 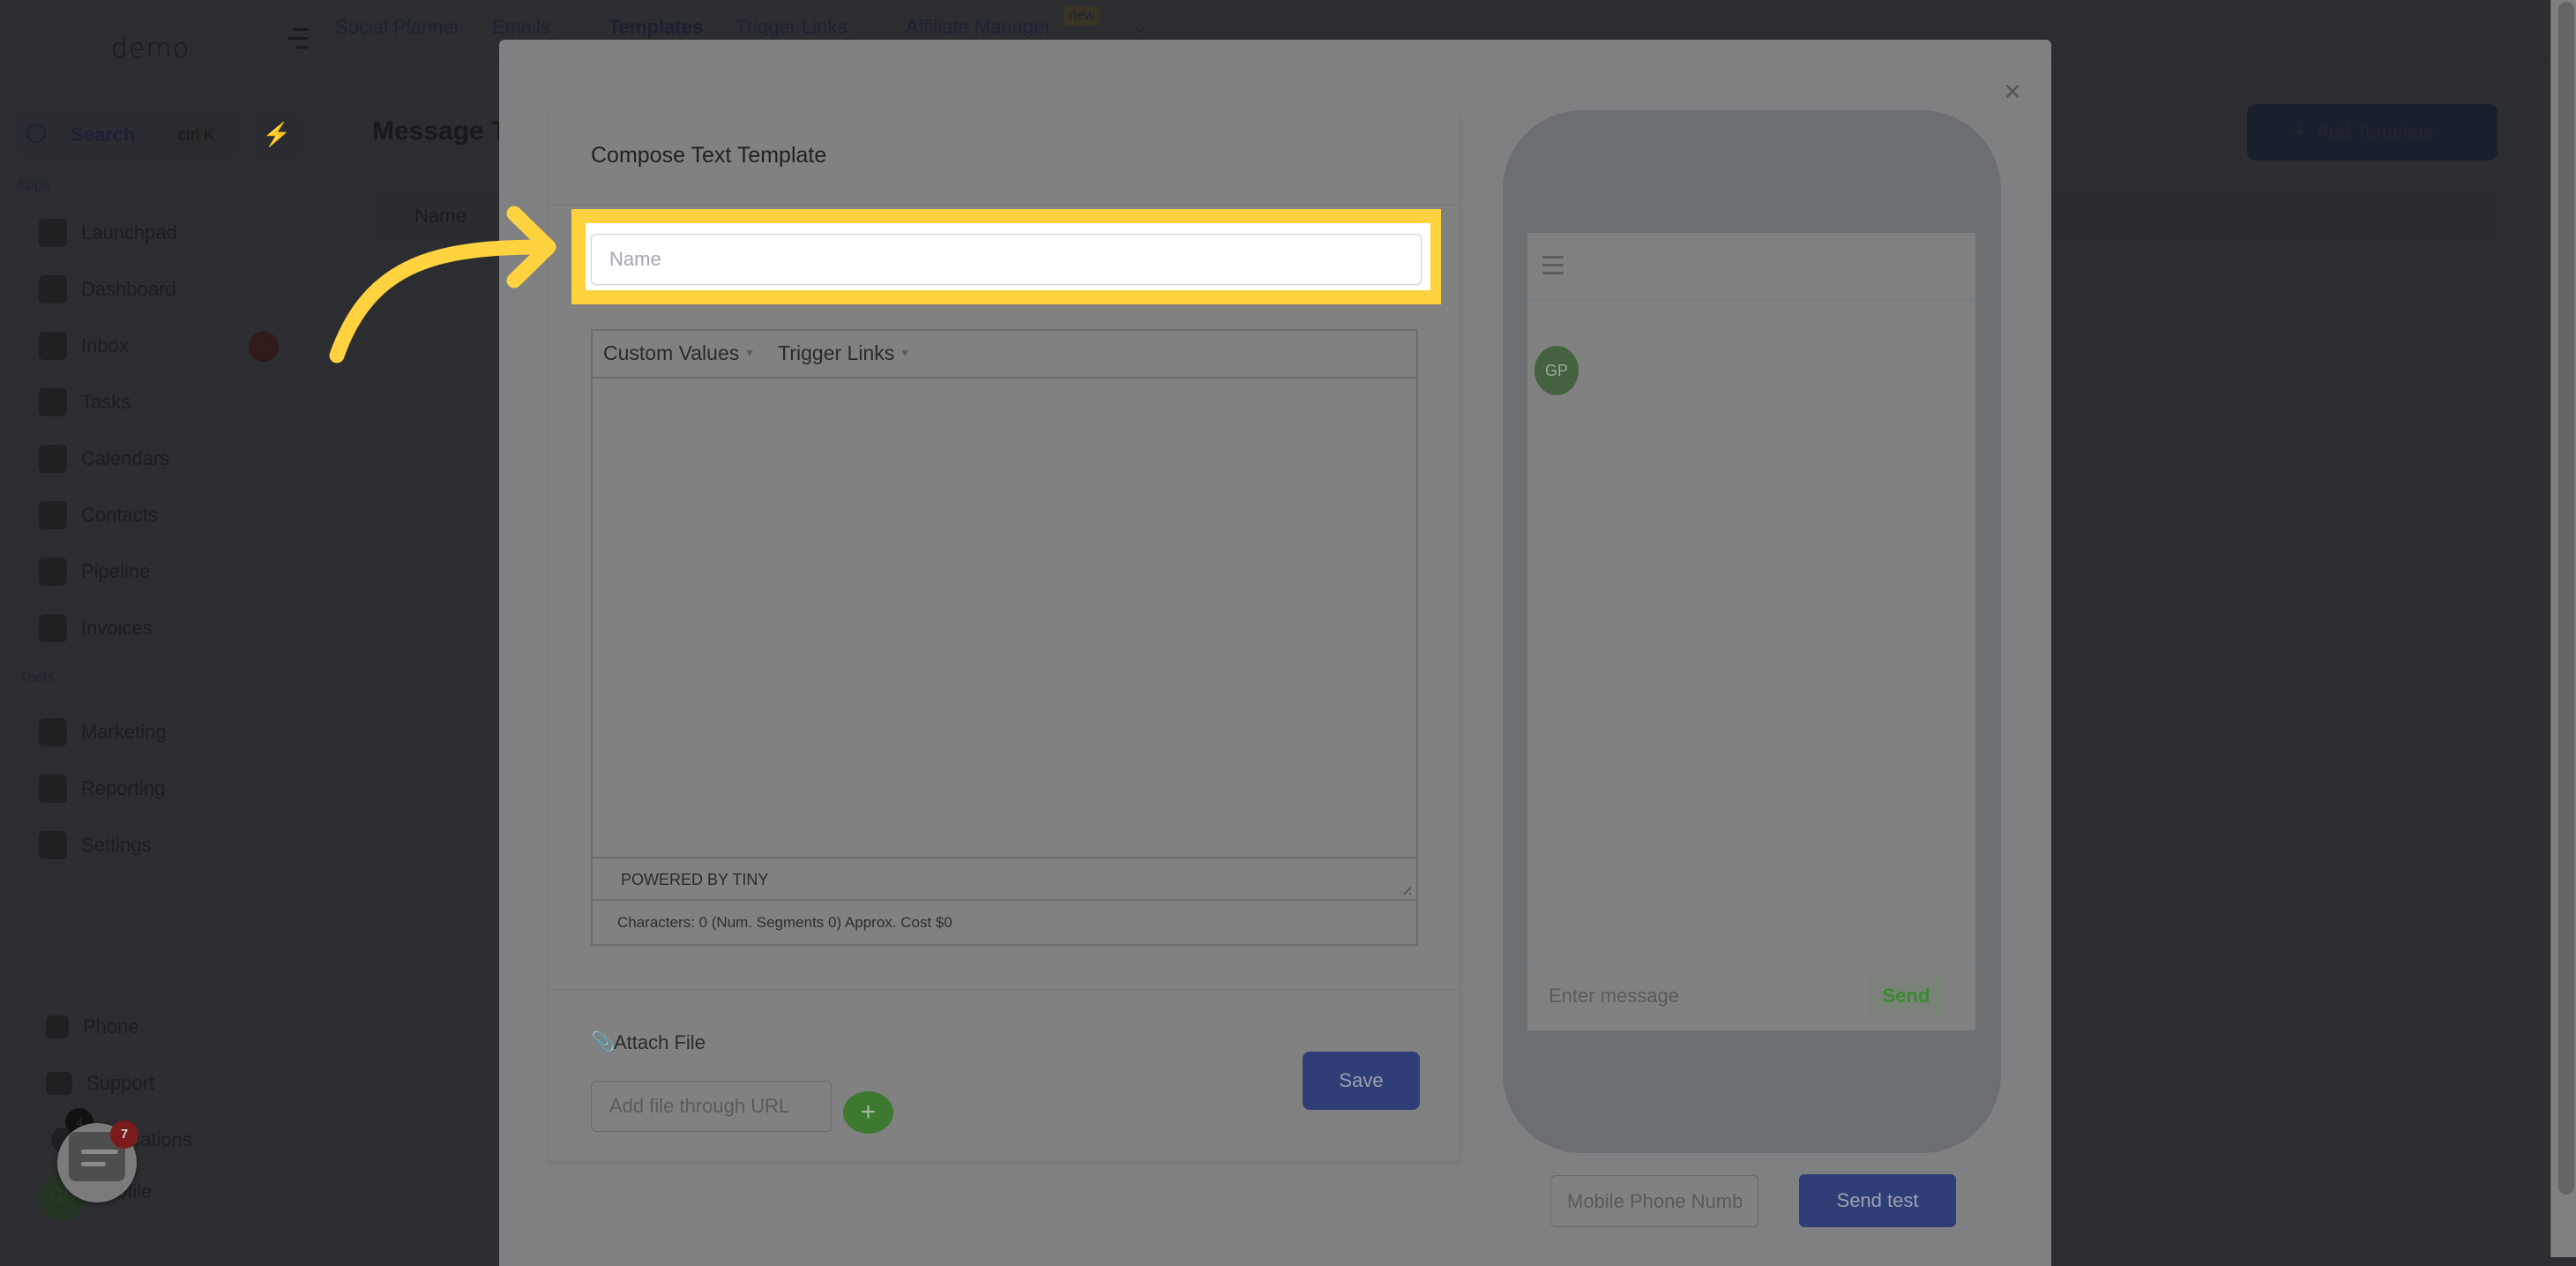 I want to click on tools-section-label: Tools, so click(x=37, y=677).